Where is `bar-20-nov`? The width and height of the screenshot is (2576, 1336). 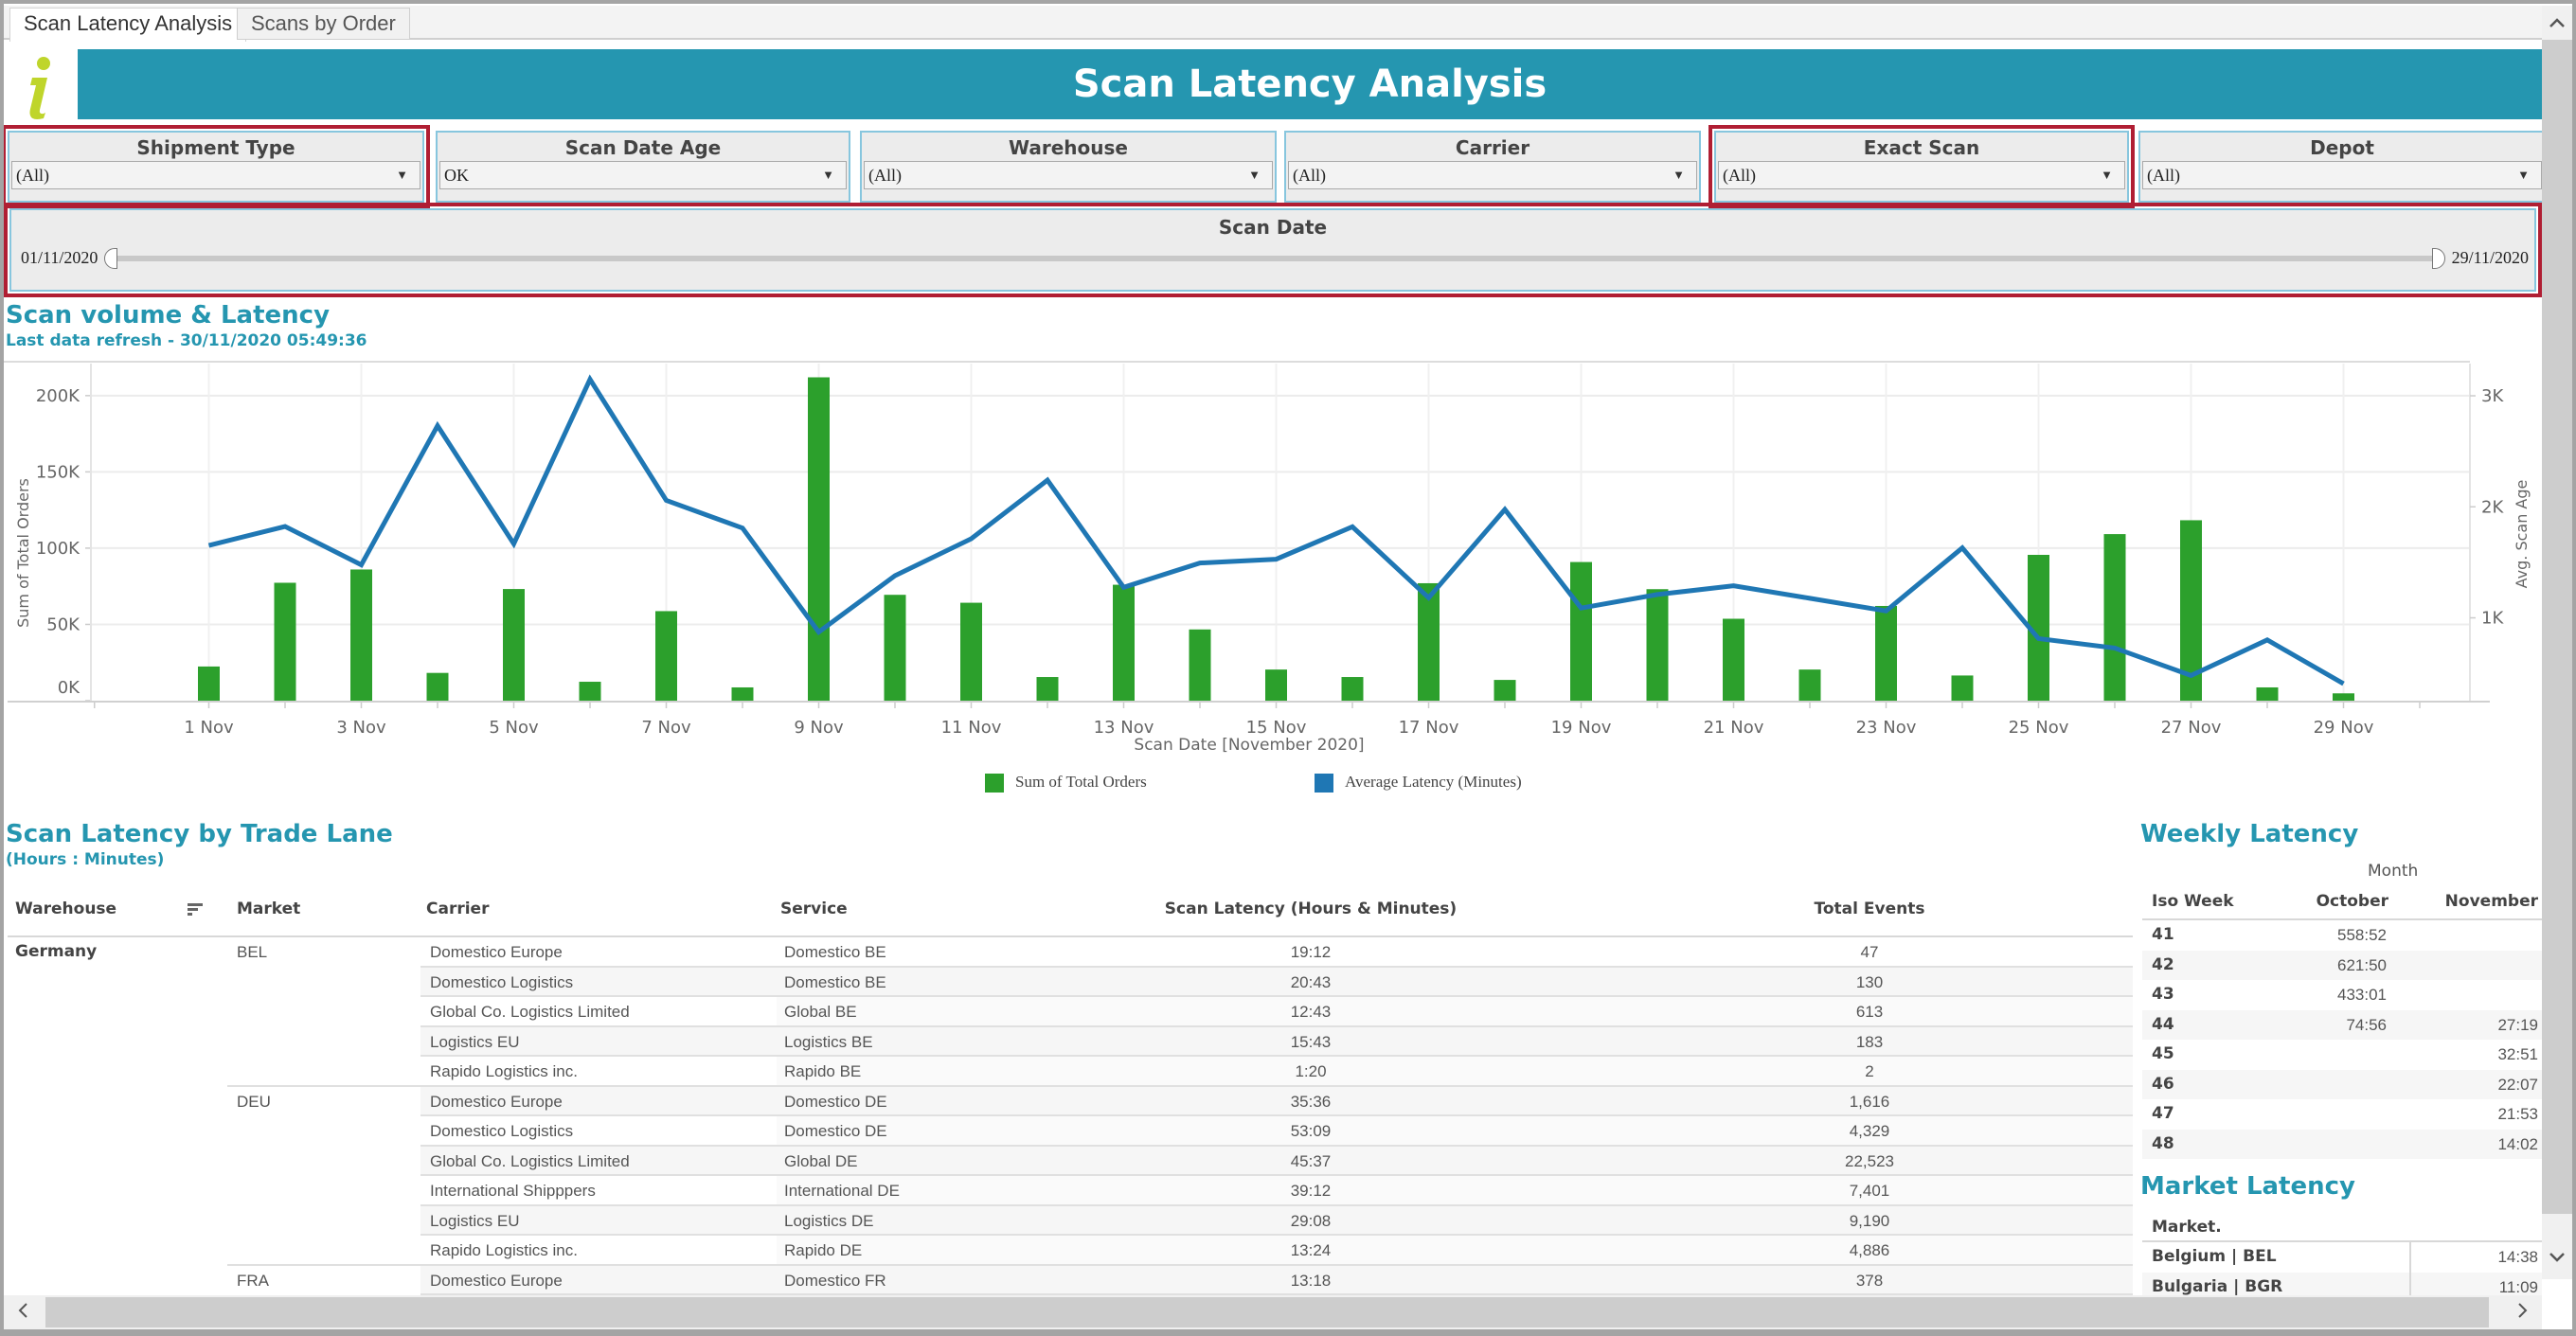 bar-20-nov is located at coordinates (1657, 645).